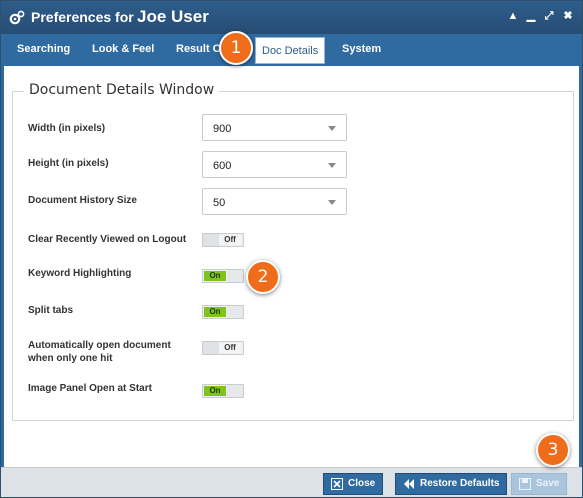  What do you see at coordinates (68, 163) in the screenshot?
I see `height-label: Height (in pixels)` at bounding box center [68, 163].